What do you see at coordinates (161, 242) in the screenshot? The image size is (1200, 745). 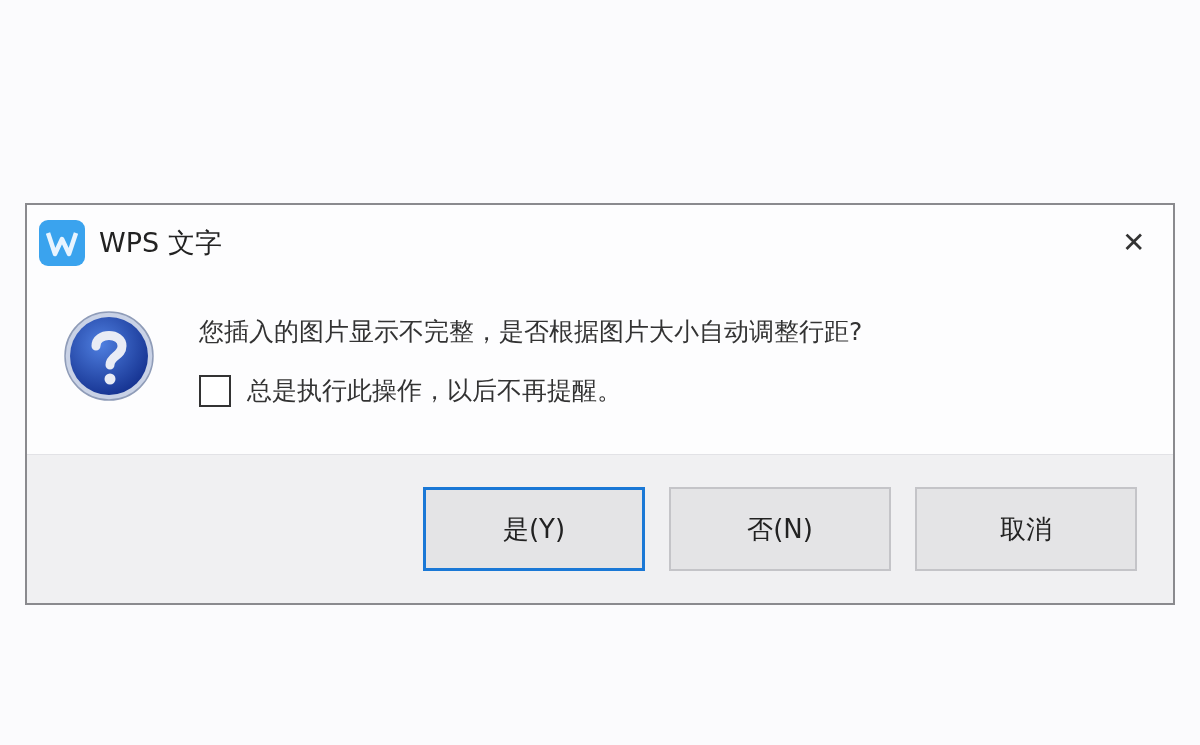 I see `window-title: WPS 文字` at bounding box center [161, 242].